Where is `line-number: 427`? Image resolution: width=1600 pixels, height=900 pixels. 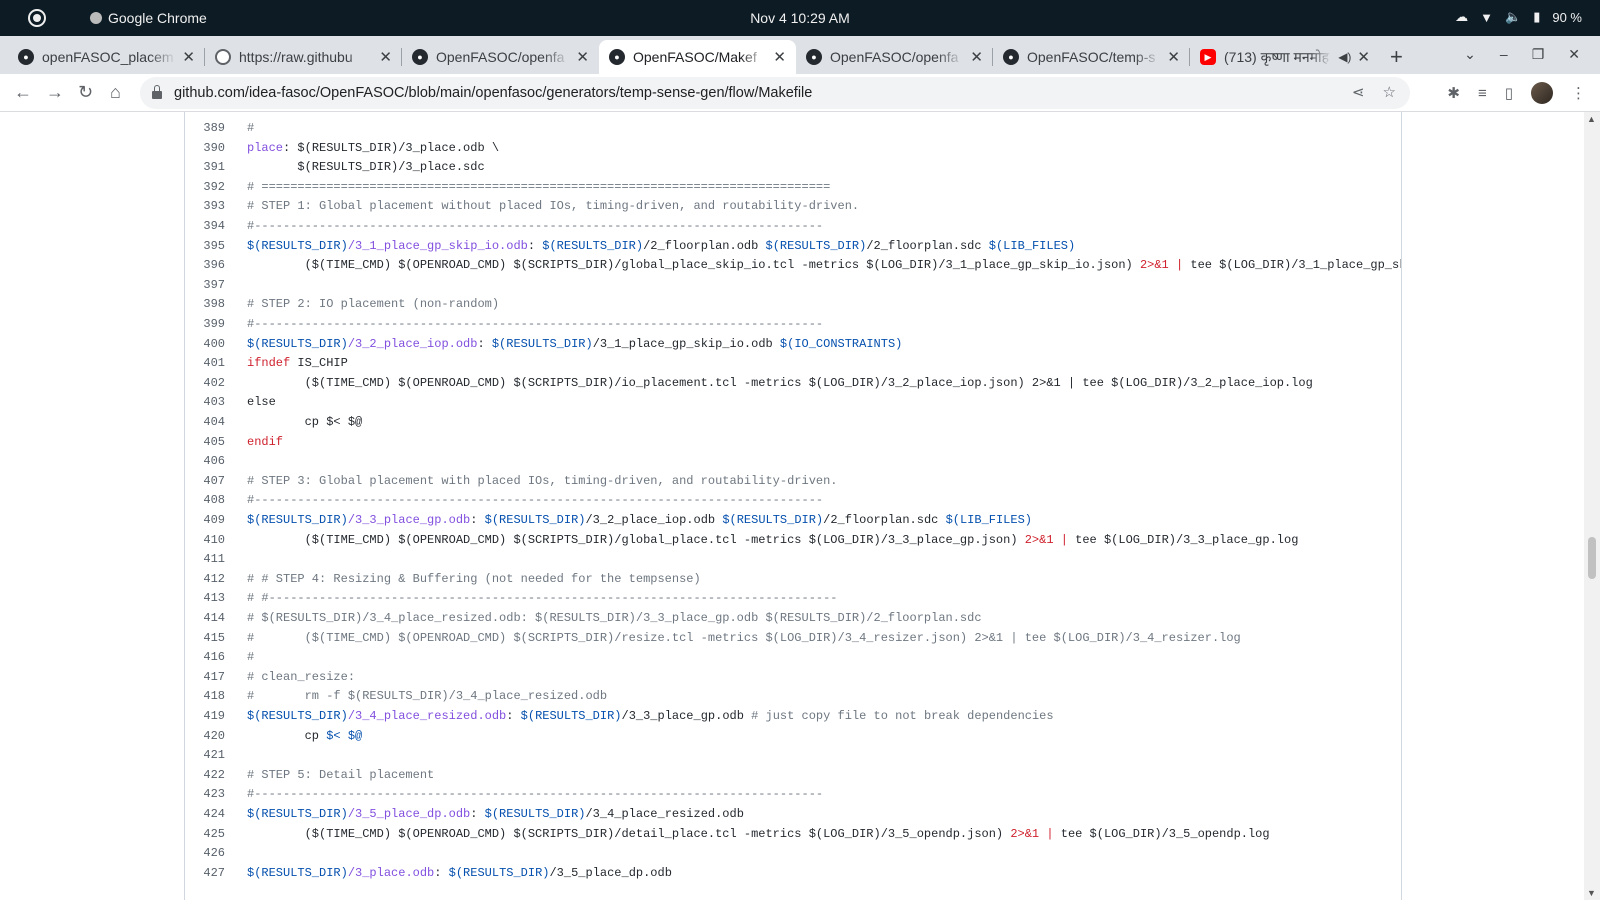 line-number: 427 is located at coordinates (205, 873).